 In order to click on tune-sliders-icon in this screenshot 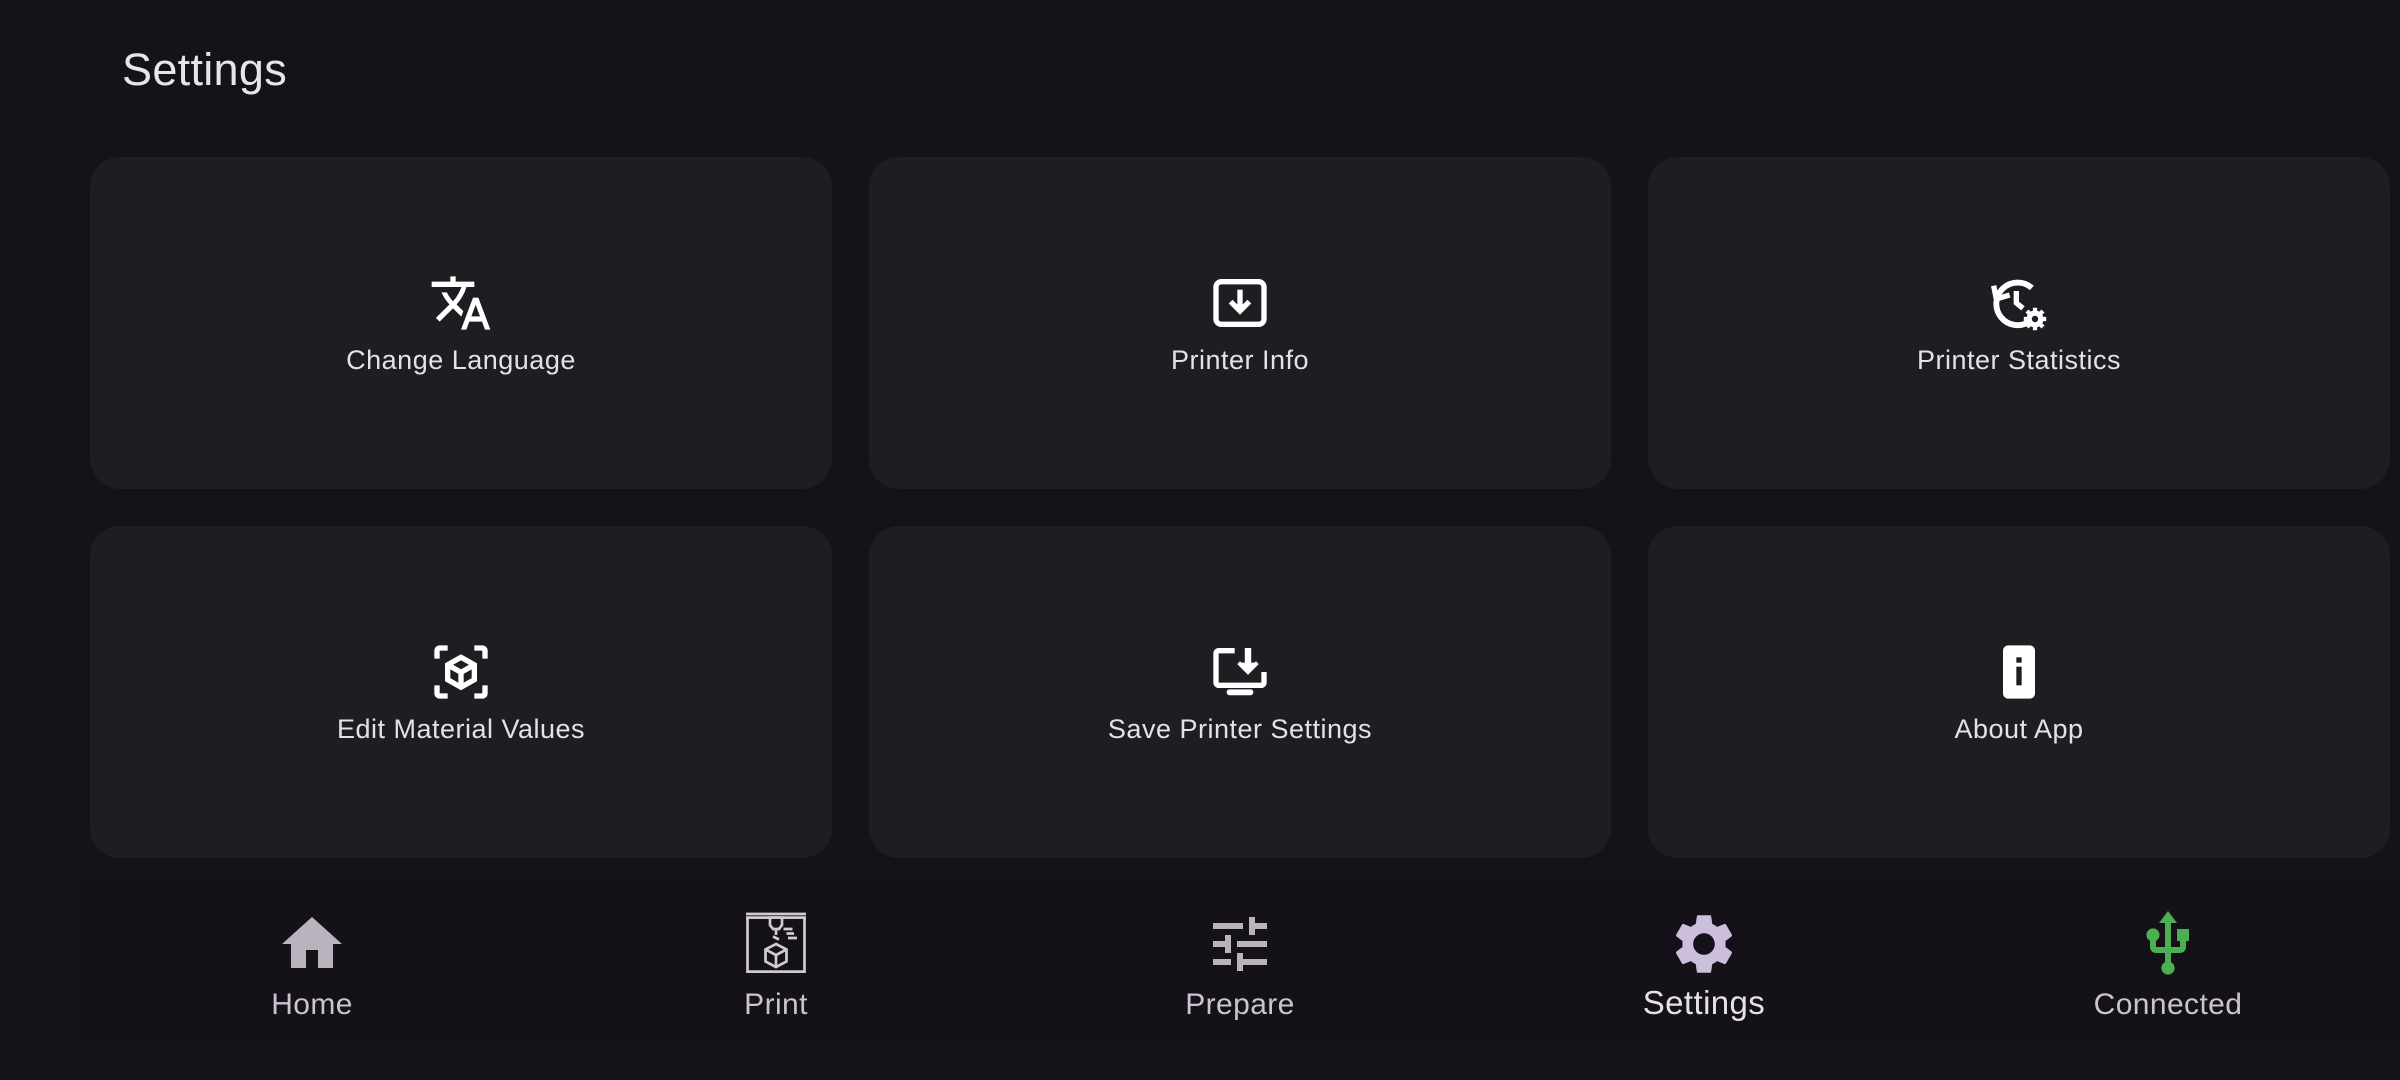, I will do `click(1240, 944)`.